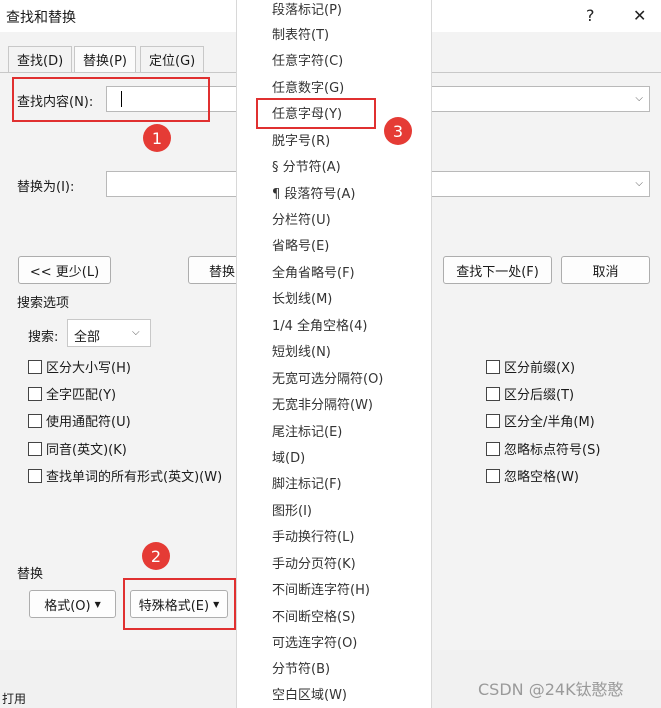  Describe the element at coordinates (327, 380) in the screenshot. I see `menu-item-optional-break: 无宽可选分隔符(O)` at that location.